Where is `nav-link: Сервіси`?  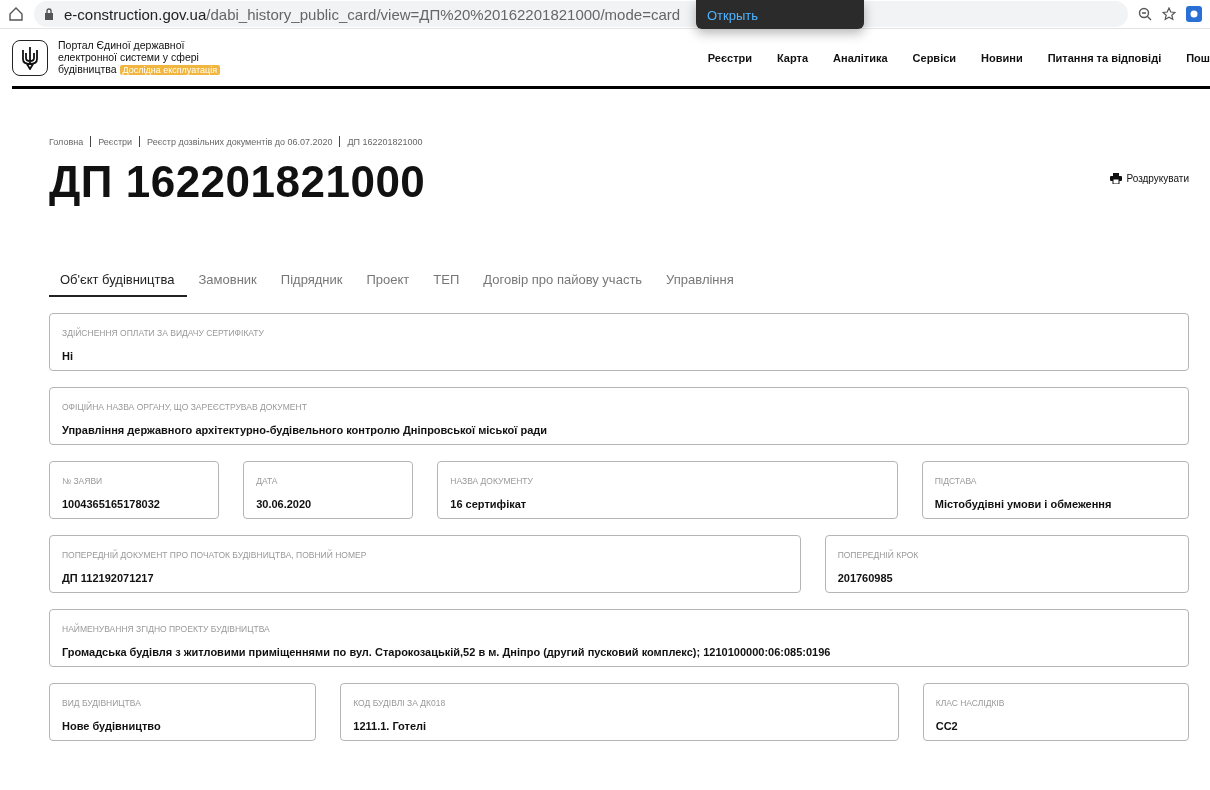 nav-link: Сервіси is located at coordinates (934, 57).